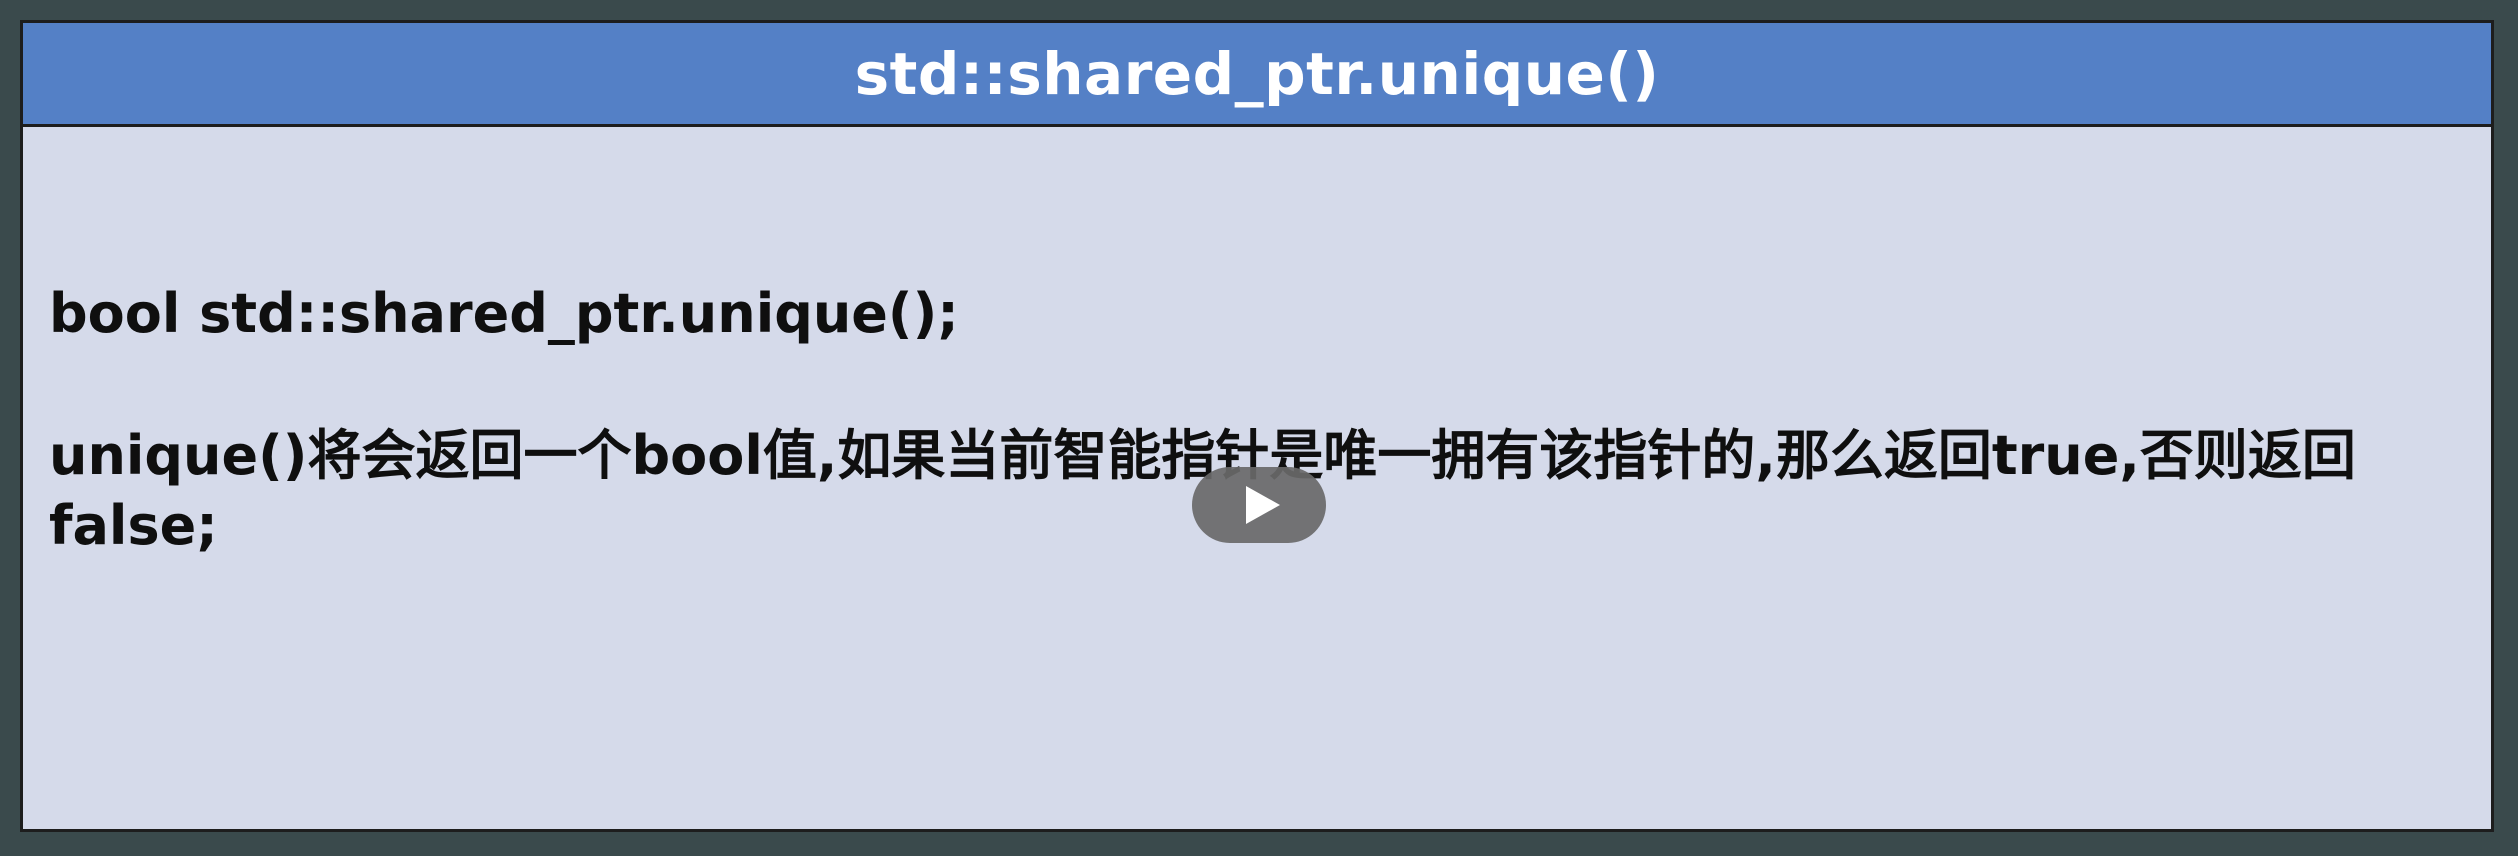  I want to click on slide-title: std::shared_ptr.unique(), so click(1257, 73).